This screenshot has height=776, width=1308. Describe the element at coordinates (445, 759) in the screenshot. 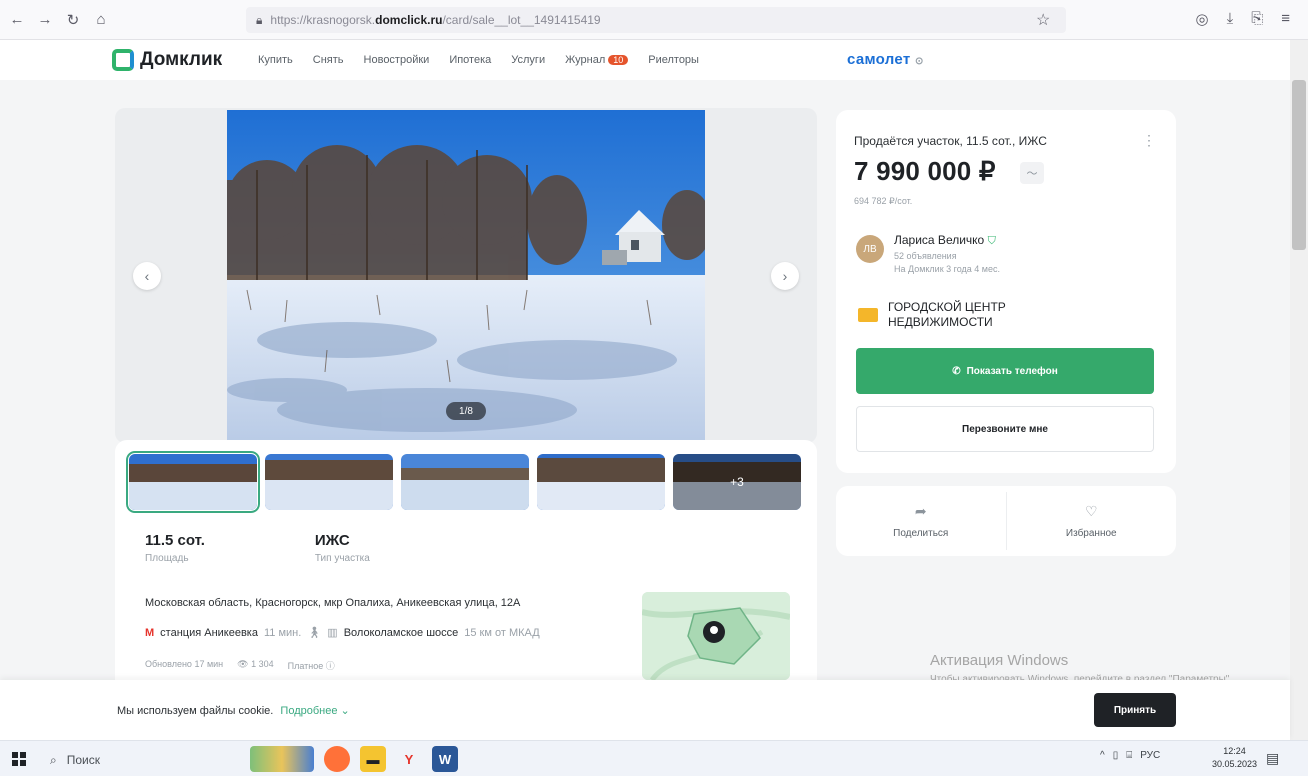

I see `word-icon: W` at that location.